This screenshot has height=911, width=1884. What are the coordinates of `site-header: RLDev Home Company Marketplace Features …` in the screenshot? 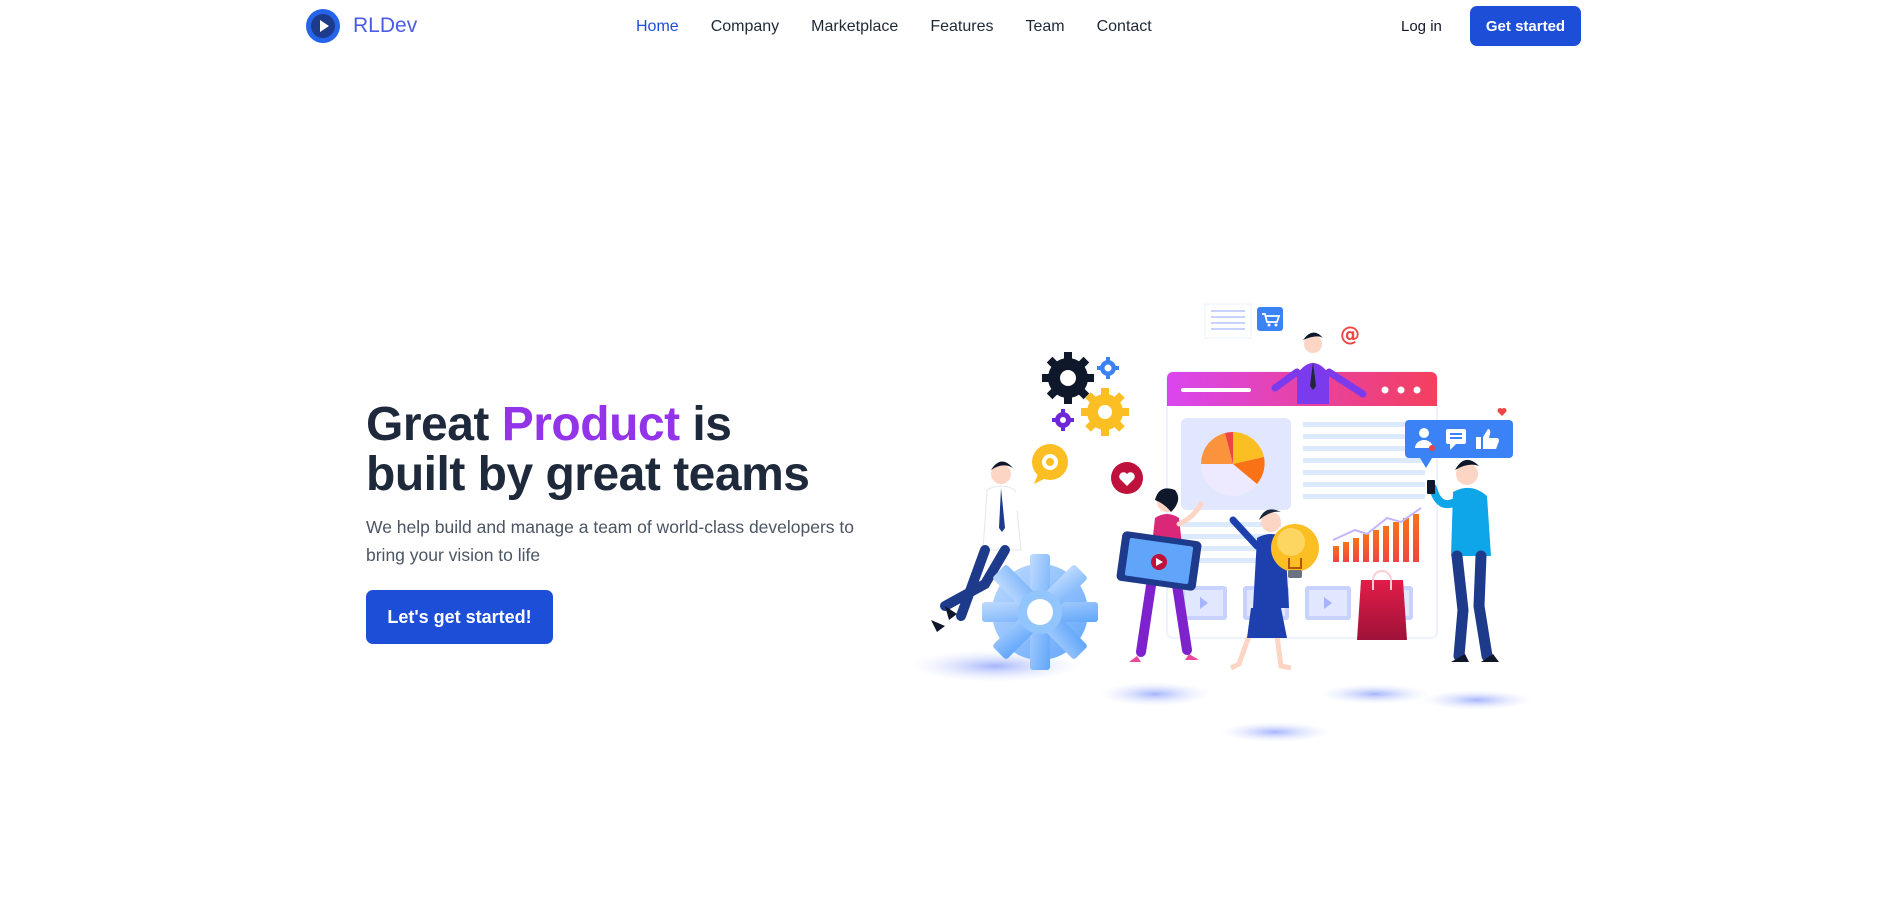 It's located at (942, 27).